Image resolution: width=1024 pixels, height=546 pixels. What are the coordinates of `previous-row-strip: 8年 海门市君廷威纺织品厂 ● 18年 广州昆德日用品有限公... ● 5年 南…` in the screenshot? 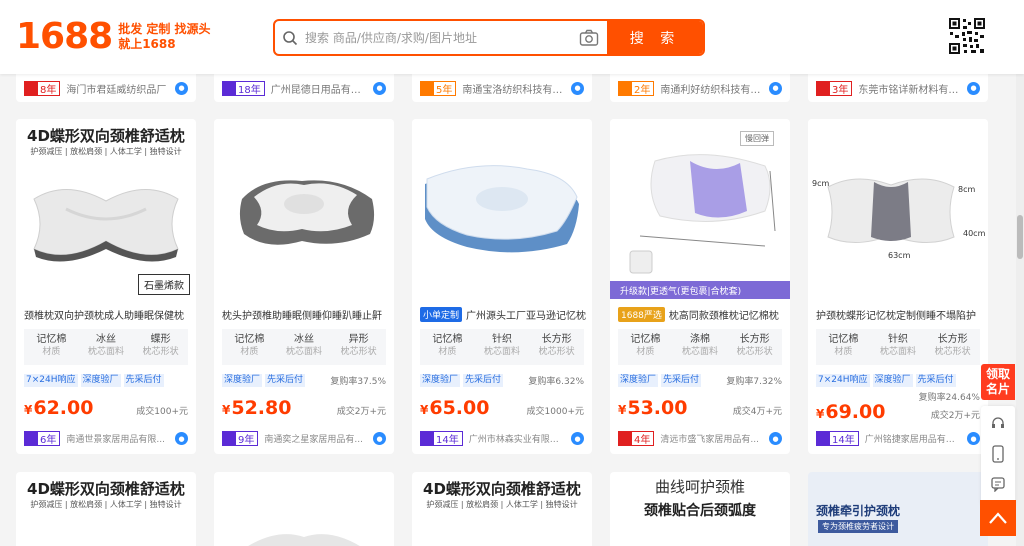 It's located at (502, 88).